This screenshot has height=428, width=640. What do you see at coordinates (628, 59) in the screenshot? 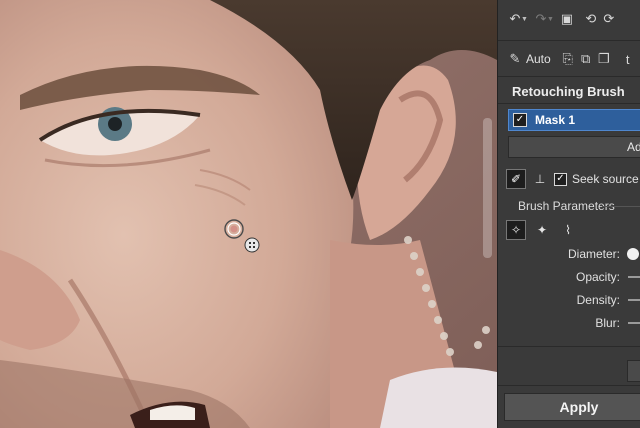
I see `text-icon: t` at bounding box center [628, 59].